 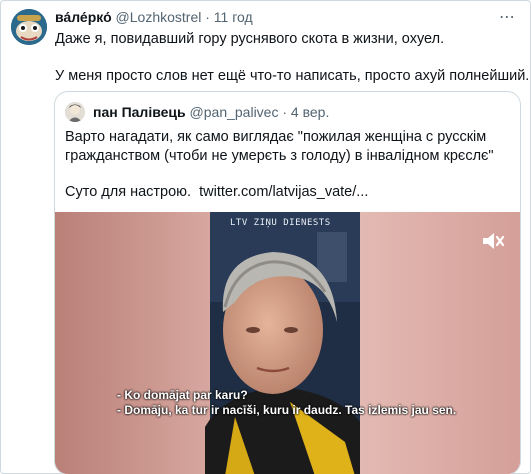 I want to click on quoted-avatar-image, so click(x=75, y=112).